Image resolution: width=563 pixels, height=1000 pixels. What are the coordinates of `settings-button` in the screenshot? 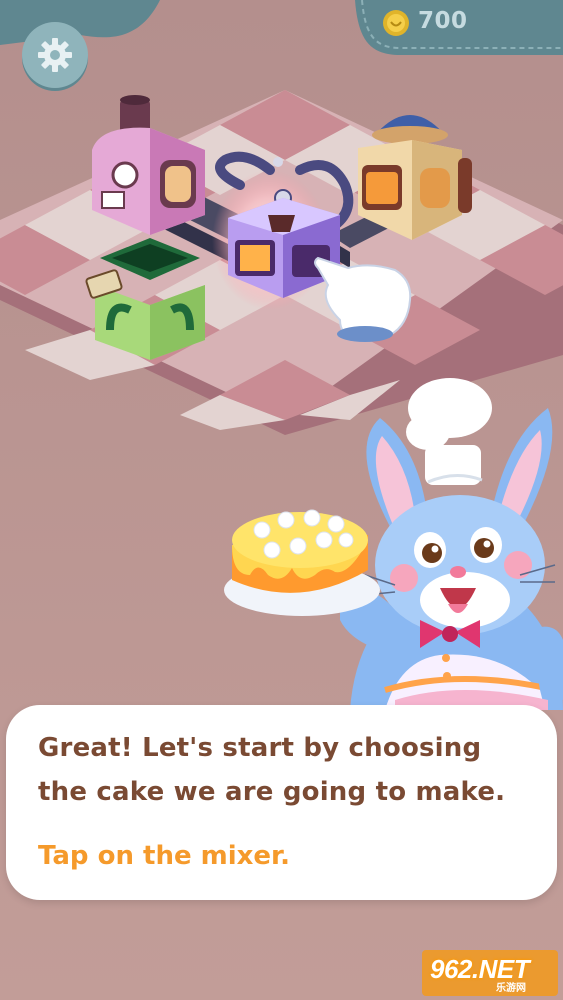 It's located at (55, 55).